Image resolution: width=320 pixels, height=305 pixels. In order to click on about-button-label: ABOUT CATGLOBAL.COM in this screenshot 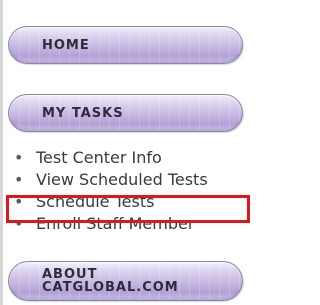, I will do `click(110, 281)`.